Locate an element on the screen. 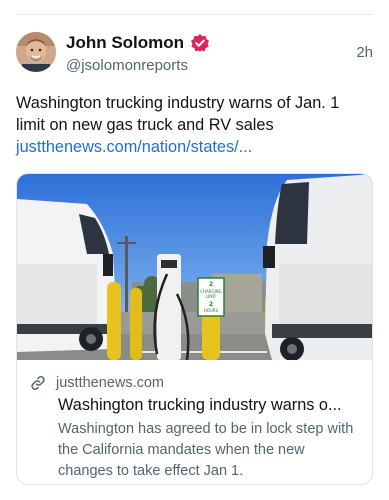  display-name-row: John Solomon is located at coordinates (138, 43).